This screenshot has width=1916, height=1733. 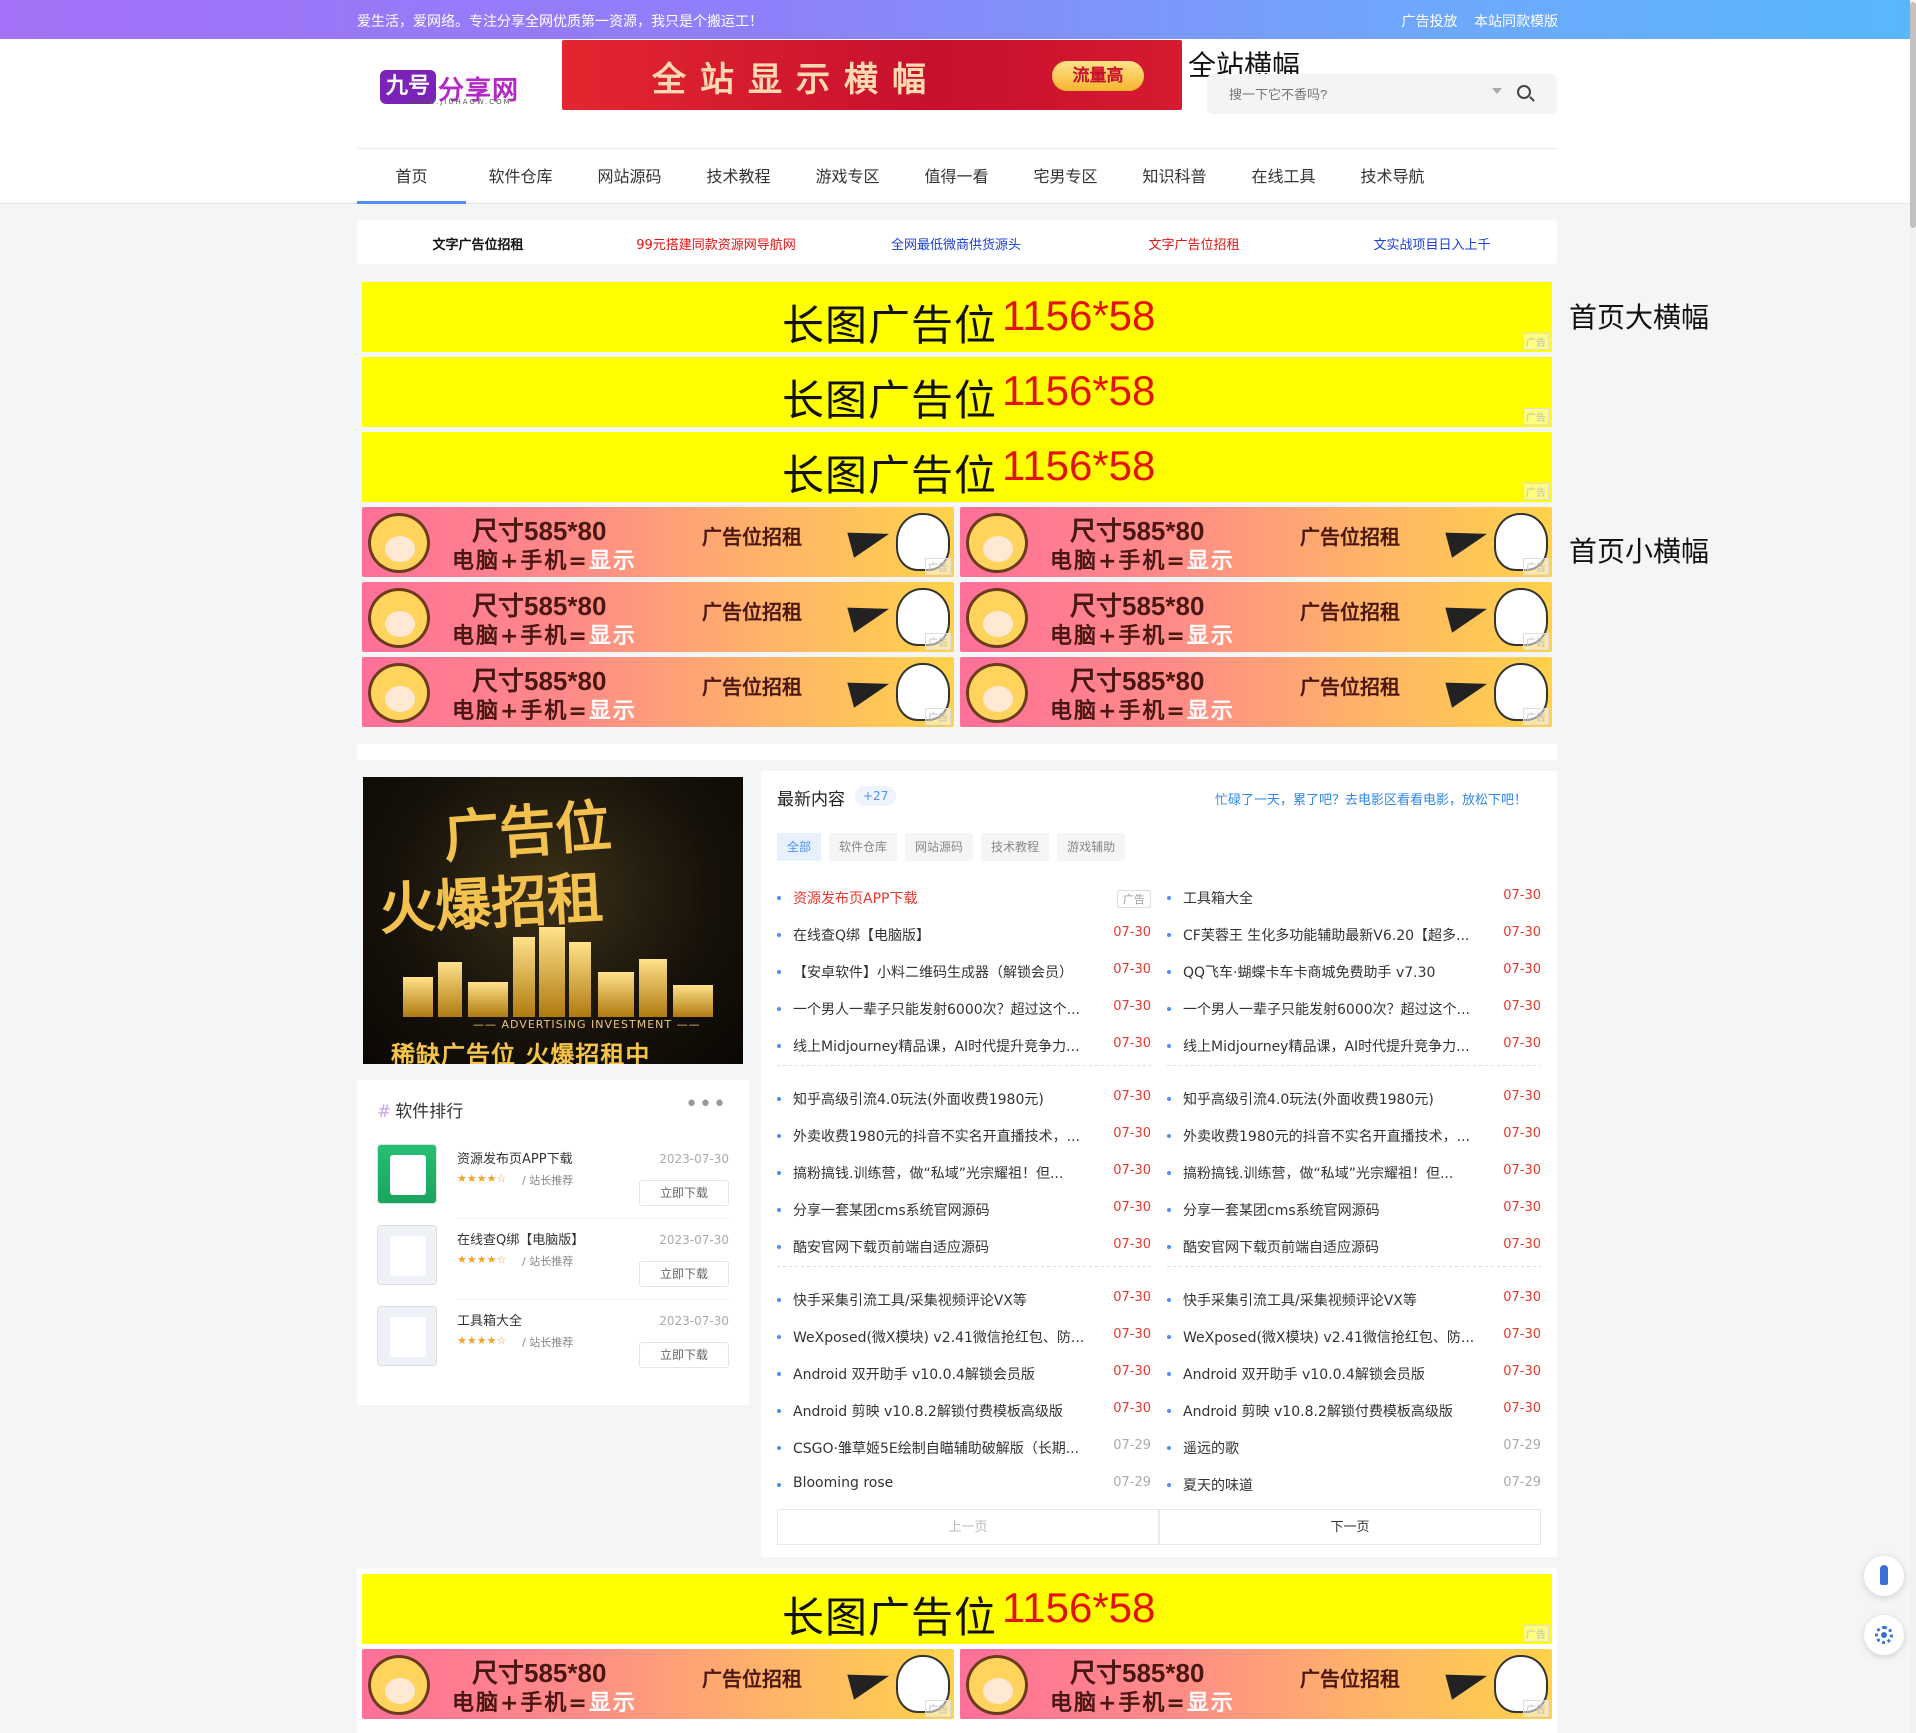 What do you see at coordinates (1347, 94) in the screenshot?
I see `search-input` at bounding box center [1347, 94].